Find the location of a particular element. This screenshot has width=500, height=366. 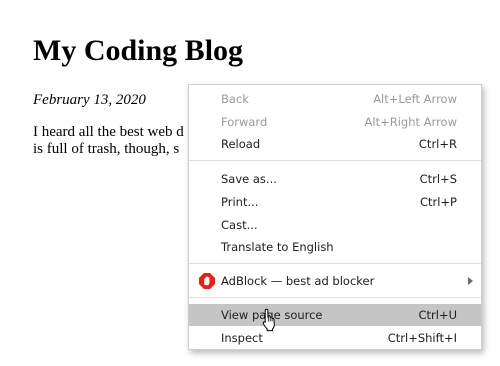

menu-item-shortcut: Ctrl+P is located at coordinates (438, 202).